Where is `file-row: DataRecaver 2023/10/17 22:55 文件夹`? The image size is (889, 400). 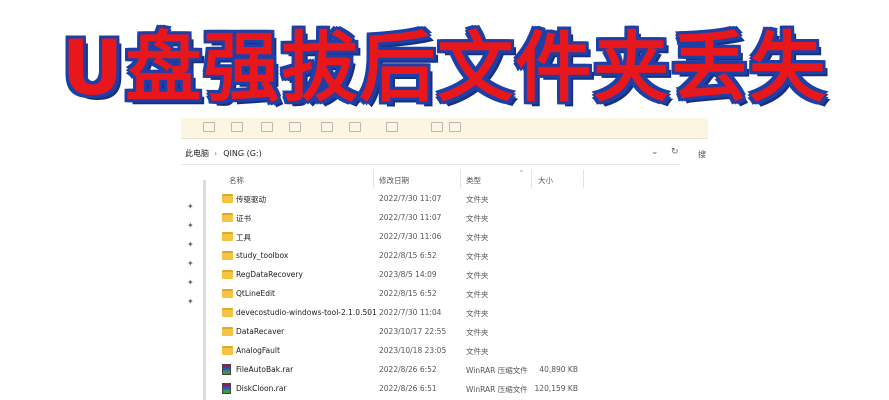
file-row: DataRecaver 2023/10/17 22:55 文件夹 is located at coordinates (445, 332).